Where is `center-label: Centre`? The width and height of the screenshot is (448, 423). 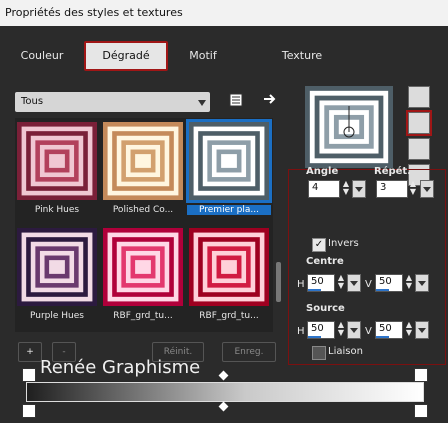 center-label: Centre is located at coordinates (325, 261).